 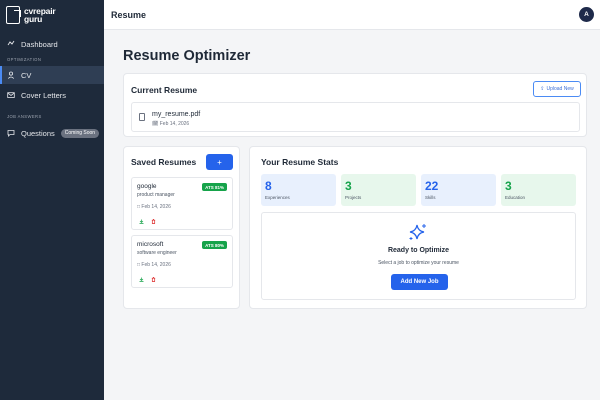 What do you see at coordinates (39, 44) in the screenshot?
I see `sidebar-item-label: Dashboard` at bounding box center [39, 44].